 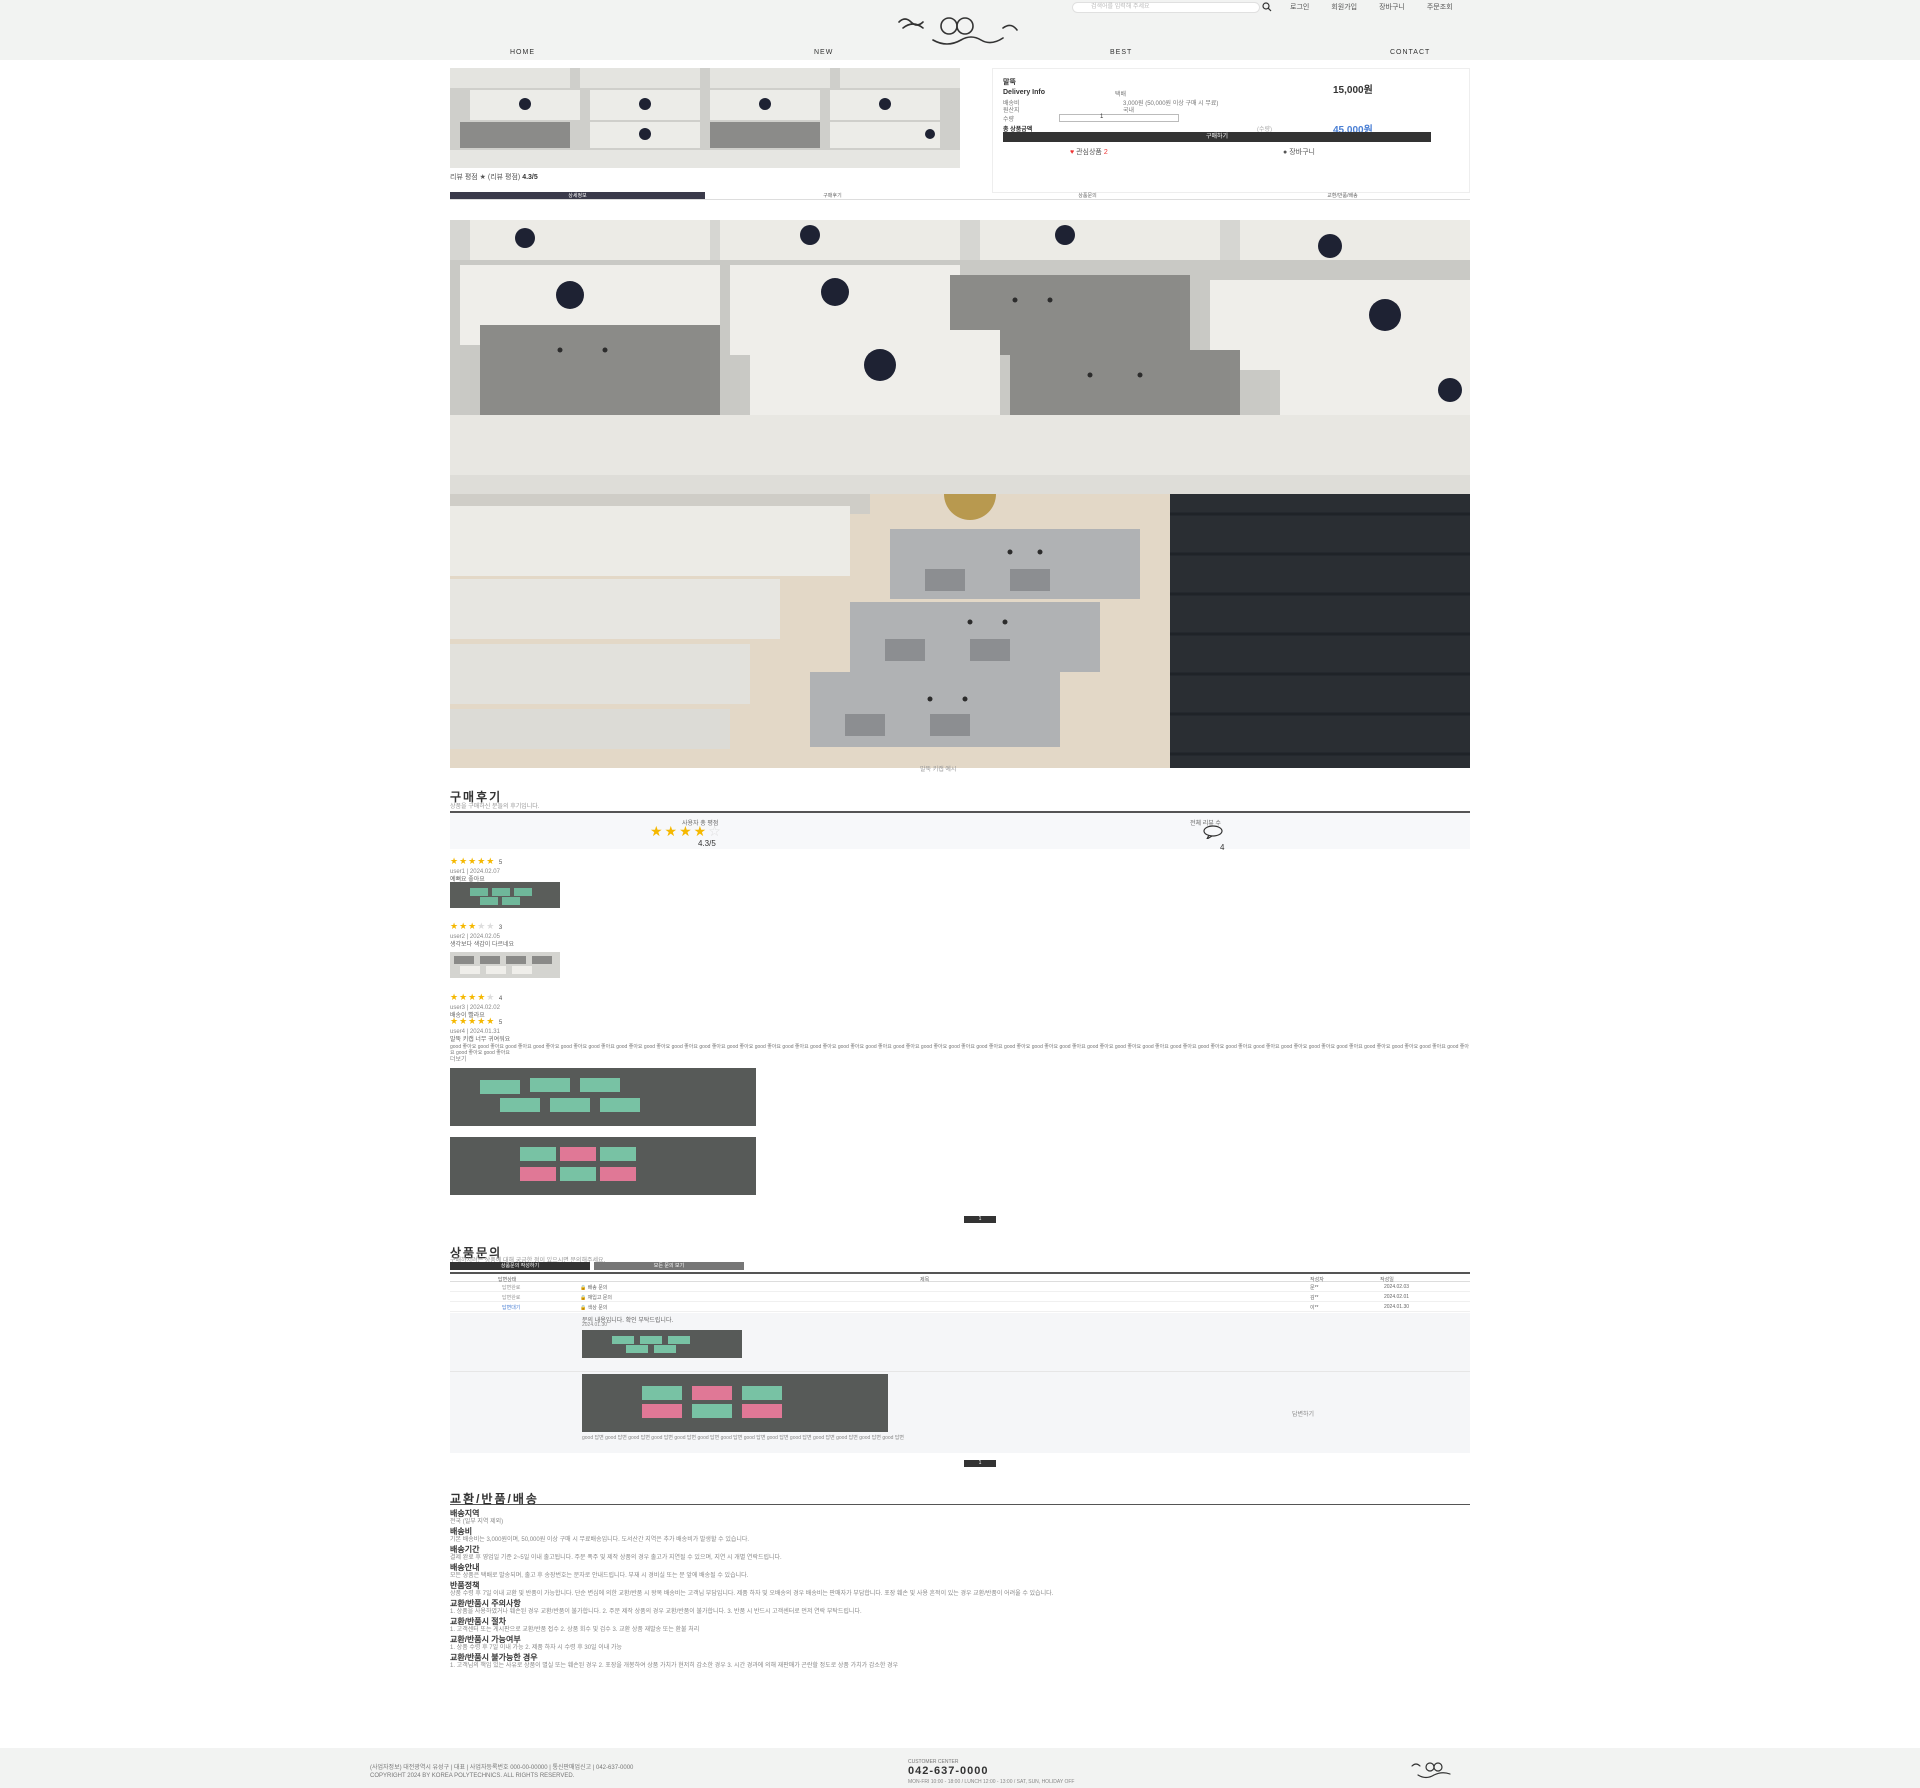 I want to click on review-meta: user2 | 2024.02.05, so click(x=475, y=937).